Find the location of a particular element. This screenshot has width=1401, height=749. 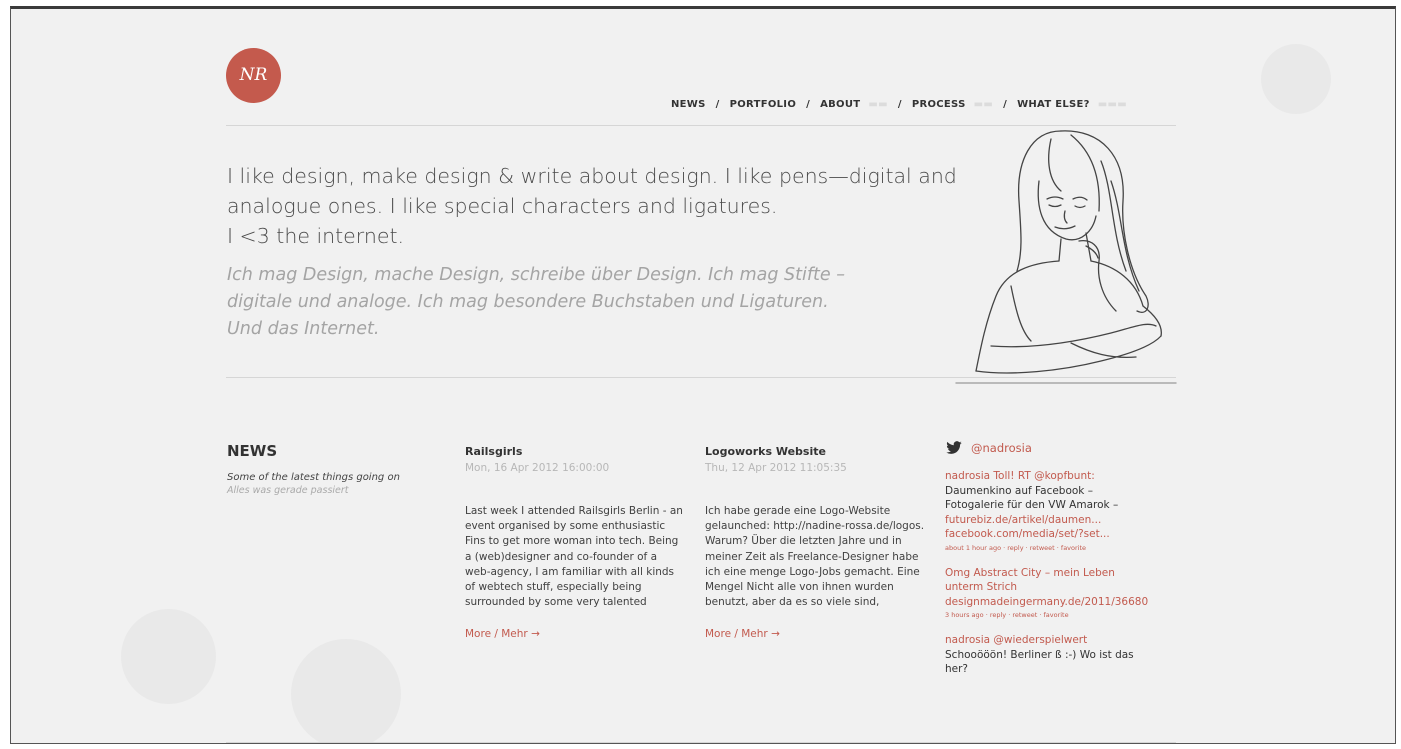

twitter-bird-icon is located at coordinates (954, 447).